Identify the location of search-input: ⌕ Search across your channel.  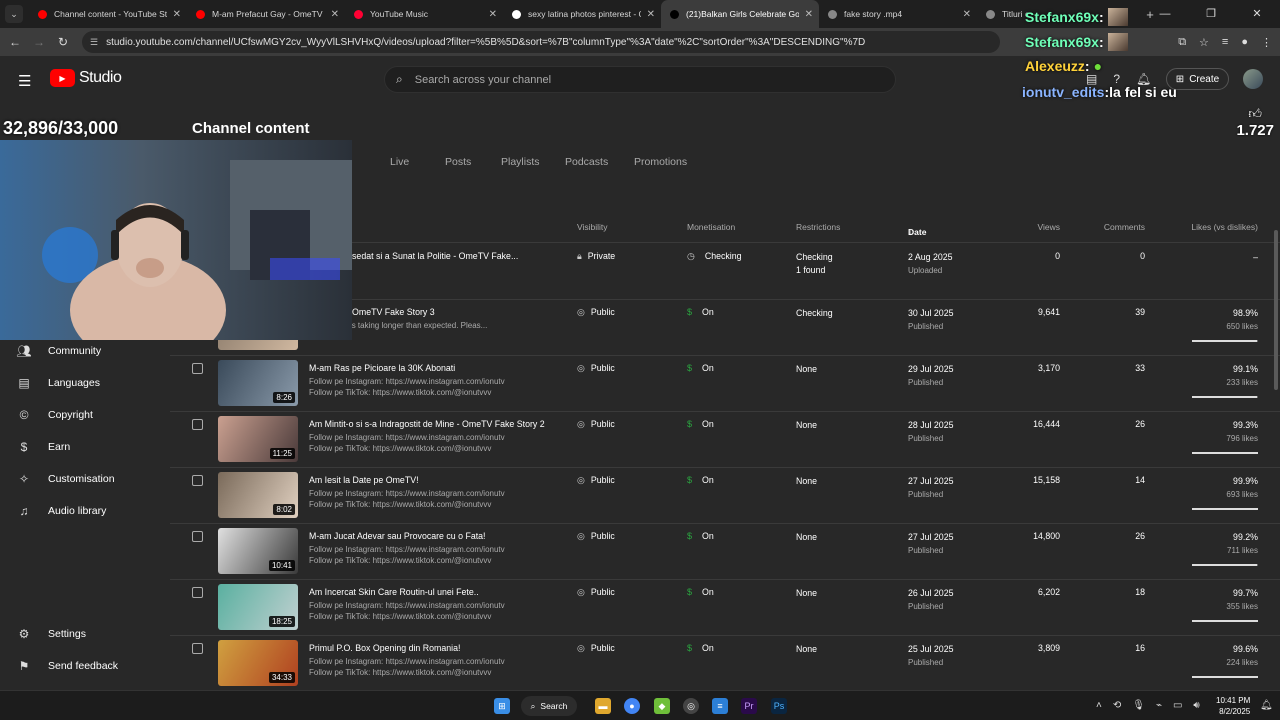
(640, 79).